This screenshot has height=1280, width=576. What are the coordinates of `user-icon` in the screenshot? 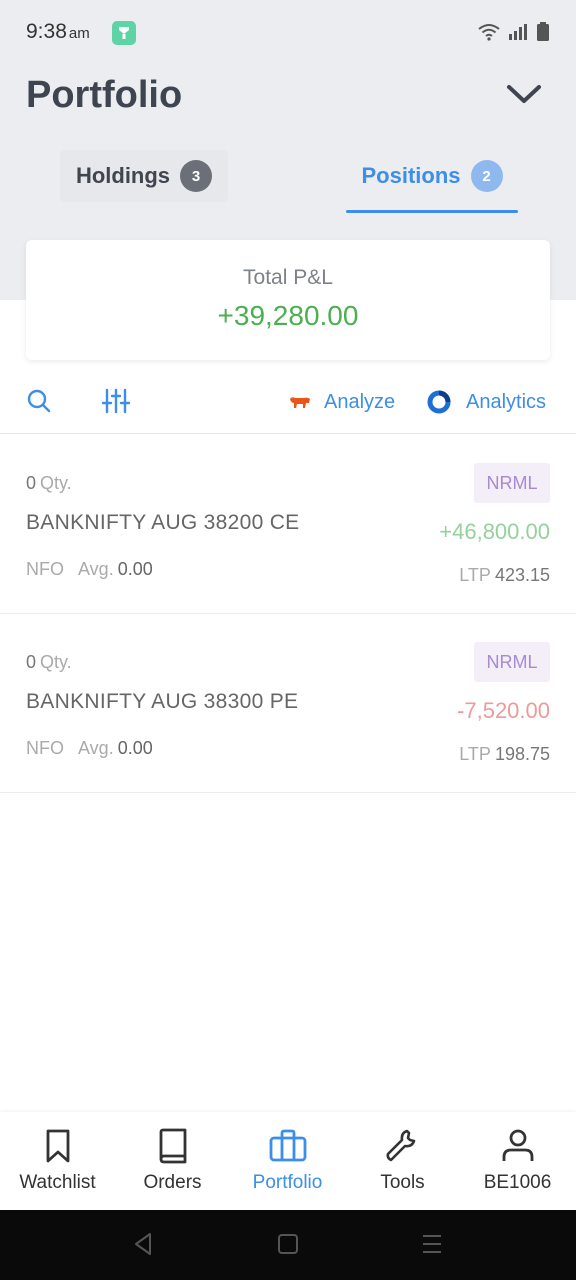 It's located at (517, 1145).